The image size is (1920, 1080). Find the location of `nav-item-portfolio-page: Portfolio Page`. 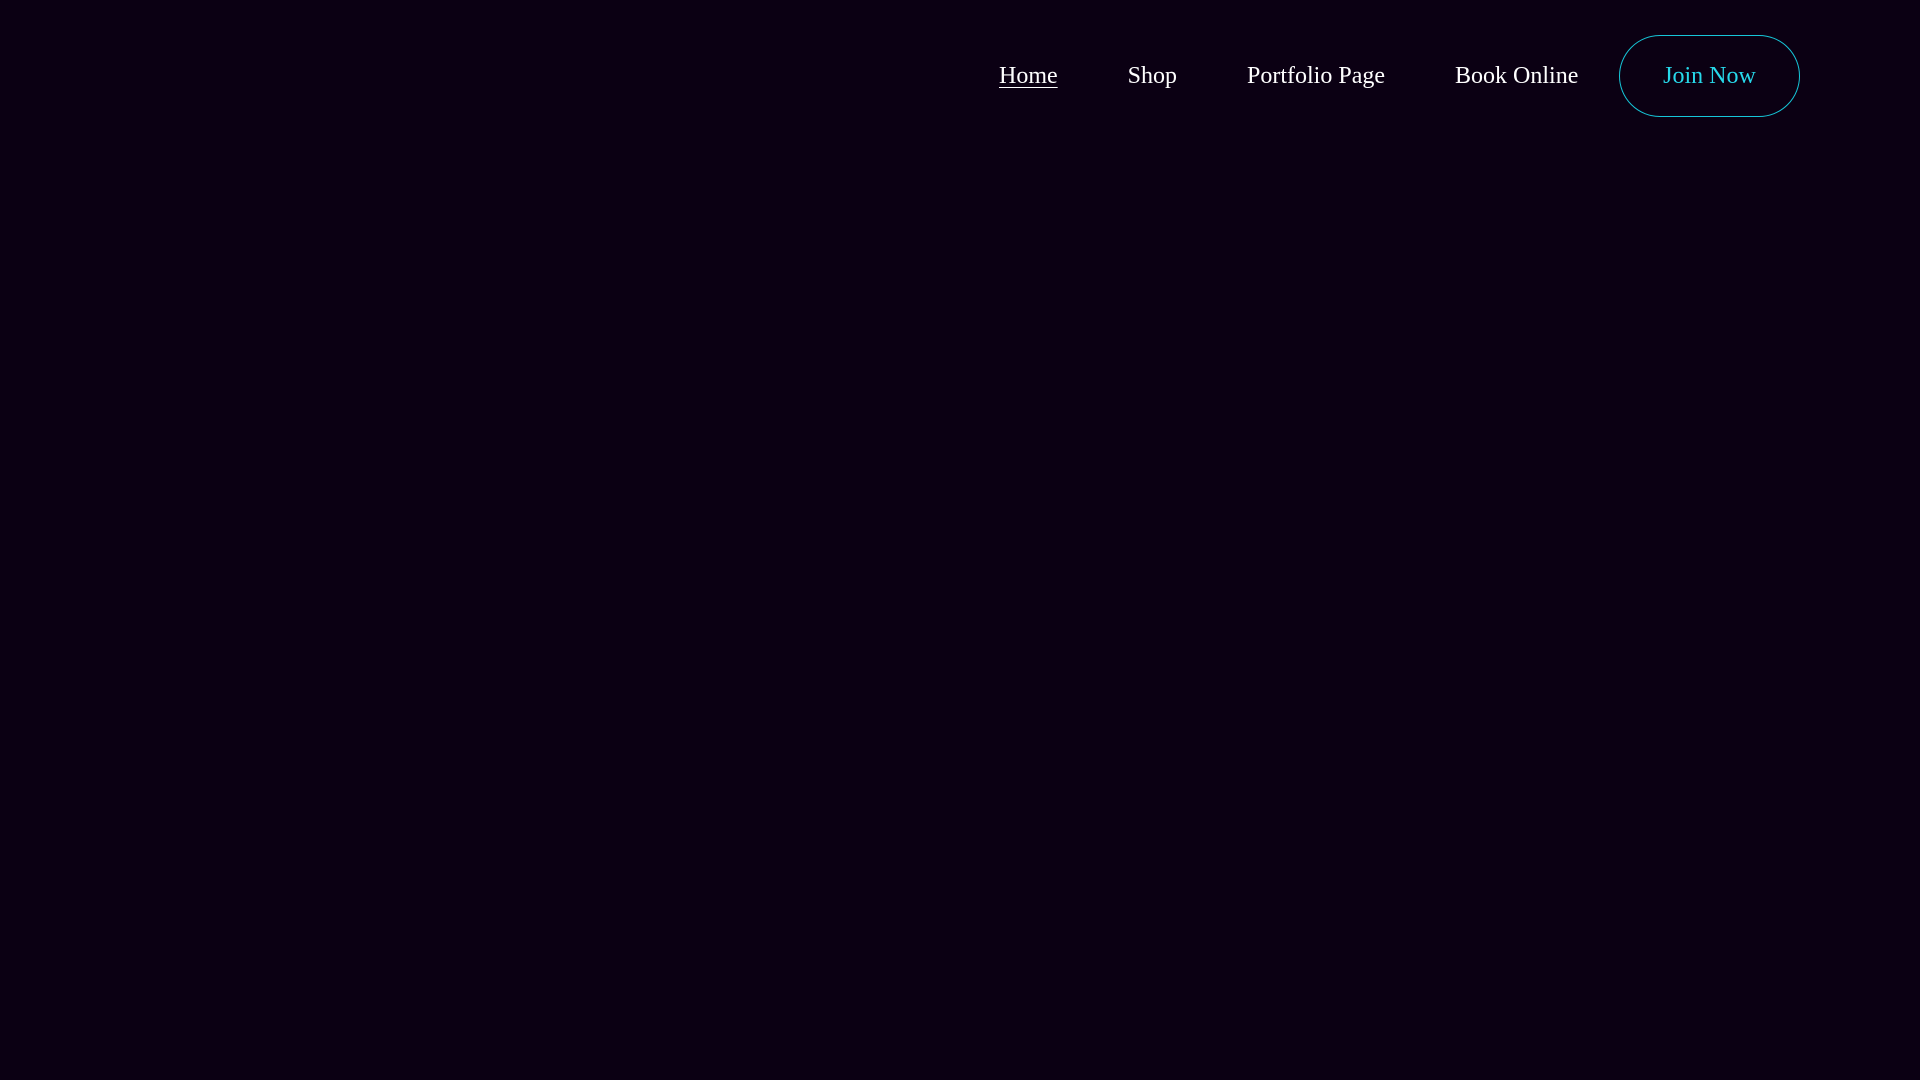

nav-item-portfolio-page: Portfolio Page is located at coordinates (1316, 76).